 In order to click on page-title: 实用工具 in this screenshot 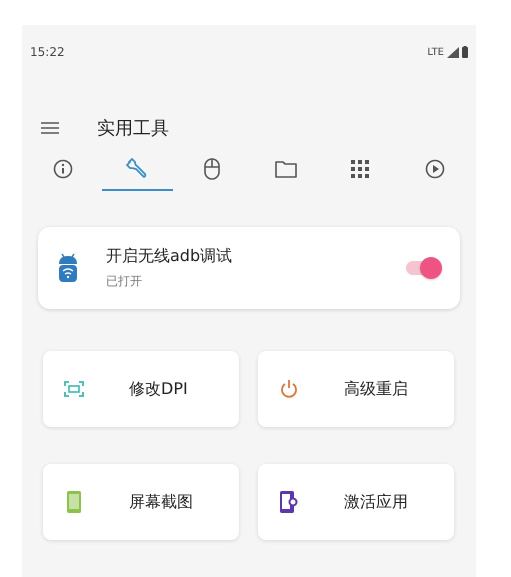, I will do `click(133, 128)`.